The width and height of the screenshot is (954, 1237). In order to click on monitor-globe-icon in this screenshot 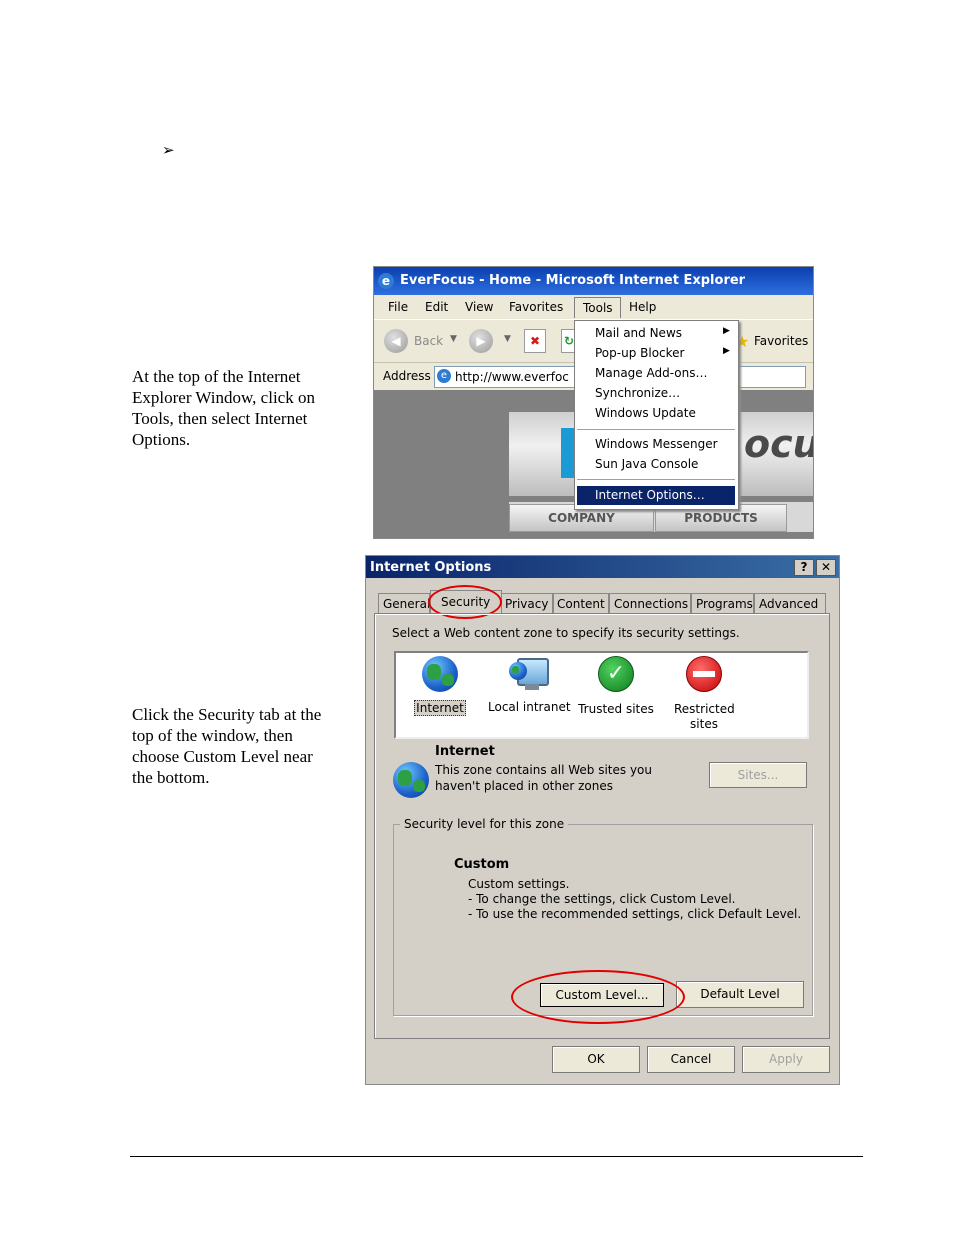, I will do `click(529, 675)`.